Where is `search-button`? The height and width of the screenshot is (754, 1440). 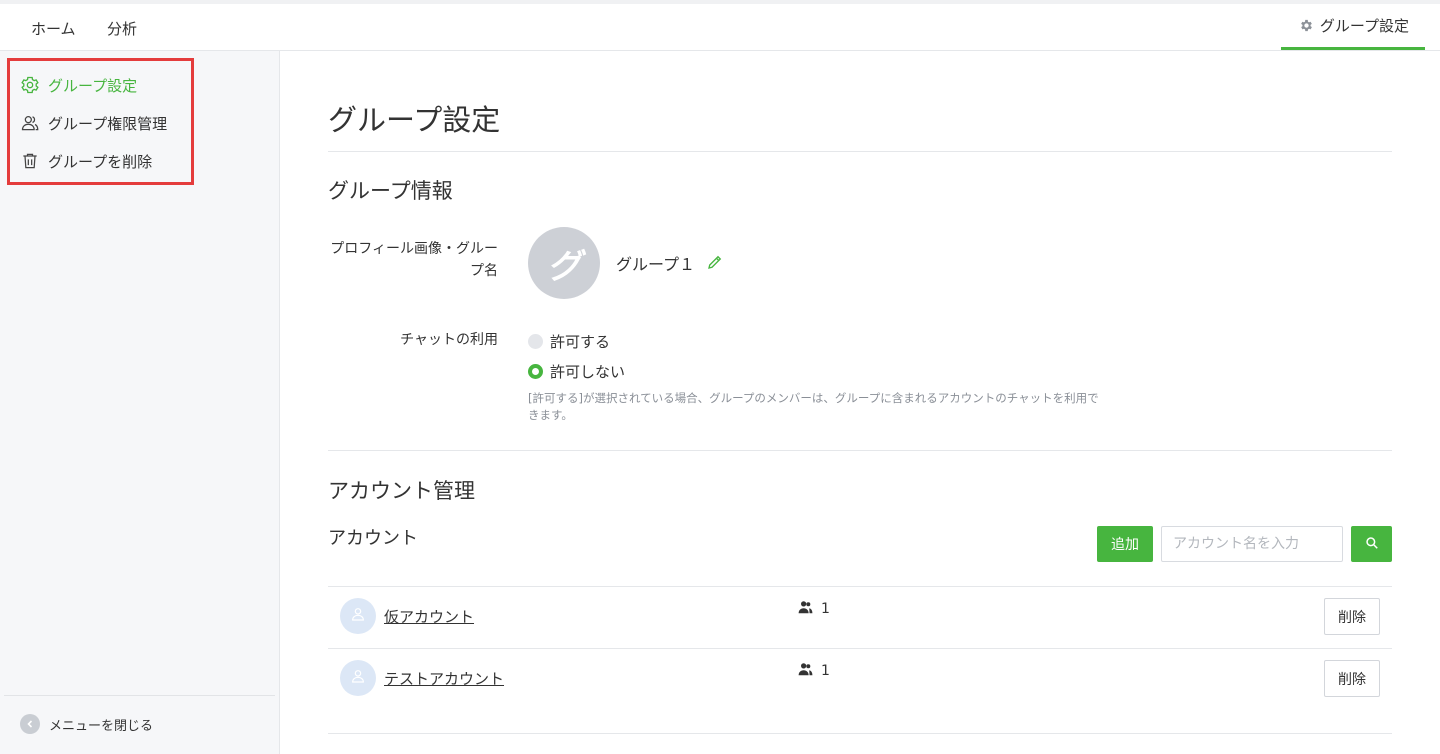
search-button is located at coordinates (1371, 544).